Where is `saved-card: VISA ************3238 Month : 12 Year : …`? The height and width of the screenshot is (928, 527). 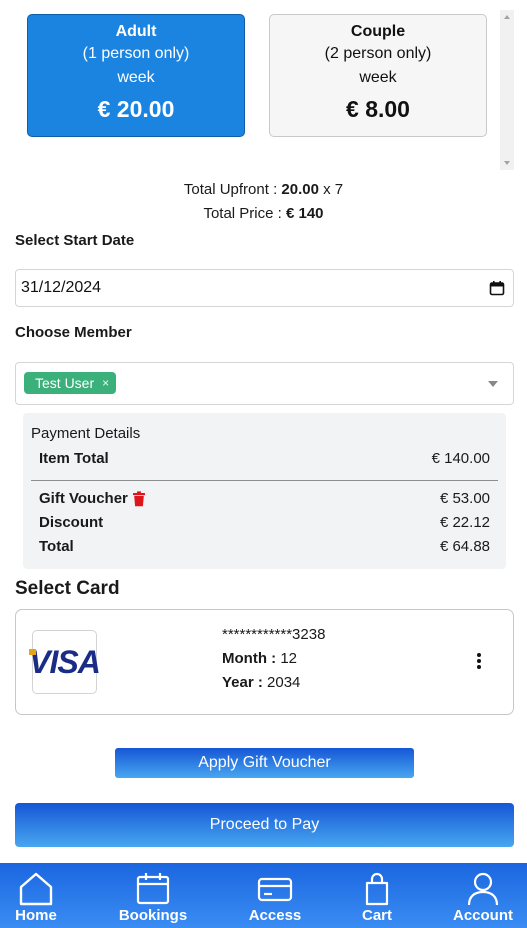
saved-card: VISA ************3238 Month : 12 Year : … is located at coordinates (264, 662).